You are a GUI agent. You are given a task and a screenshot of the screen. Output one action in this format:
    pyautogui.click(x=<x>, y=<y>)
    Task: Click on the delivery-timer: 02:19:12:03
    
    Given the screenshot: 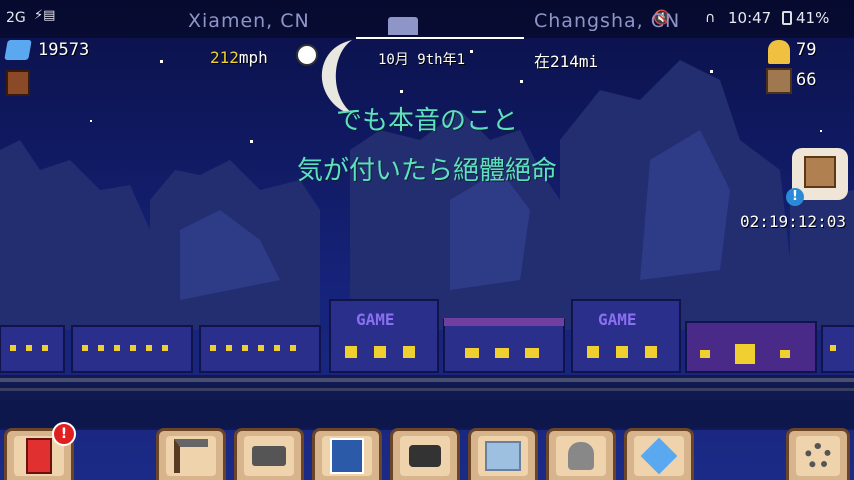 What is the action you would take?
    pyautogui.click(x=793, y=221)
    